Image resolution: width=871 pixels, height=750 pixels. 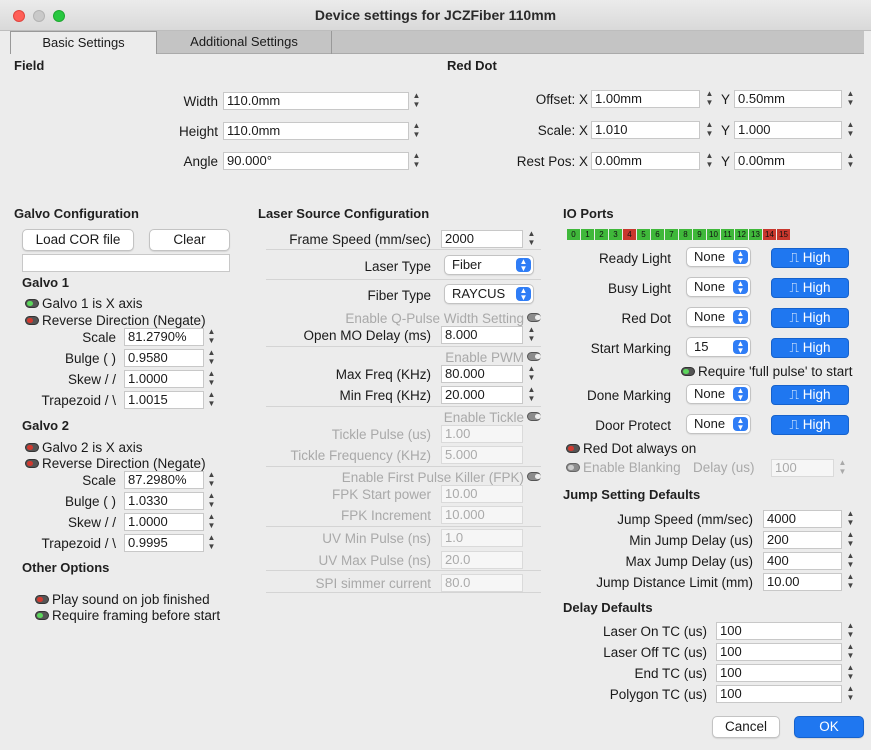 I want to click on rest-y-stepper: ▲ ▼, so click(x=850, y=161).